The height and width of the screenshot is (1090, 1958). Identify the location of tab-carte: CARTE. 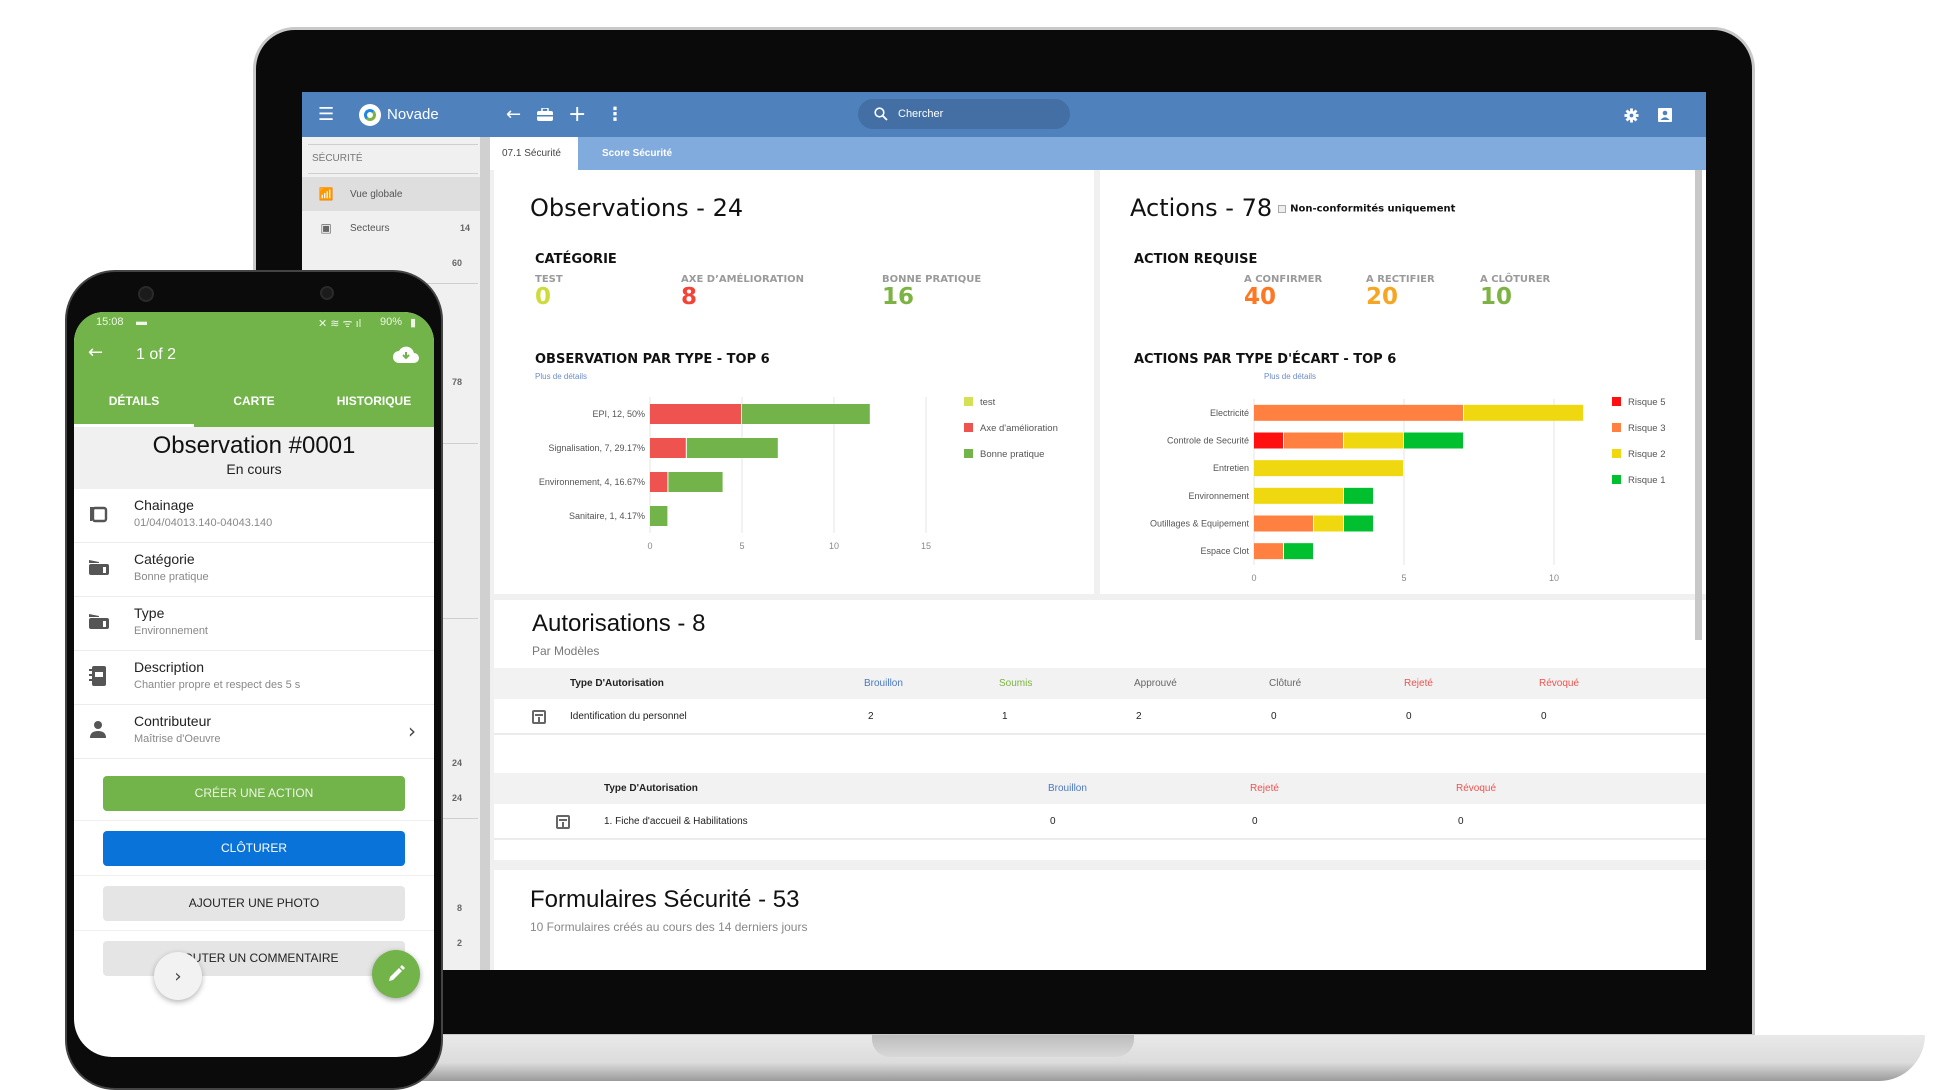
(254, 401).